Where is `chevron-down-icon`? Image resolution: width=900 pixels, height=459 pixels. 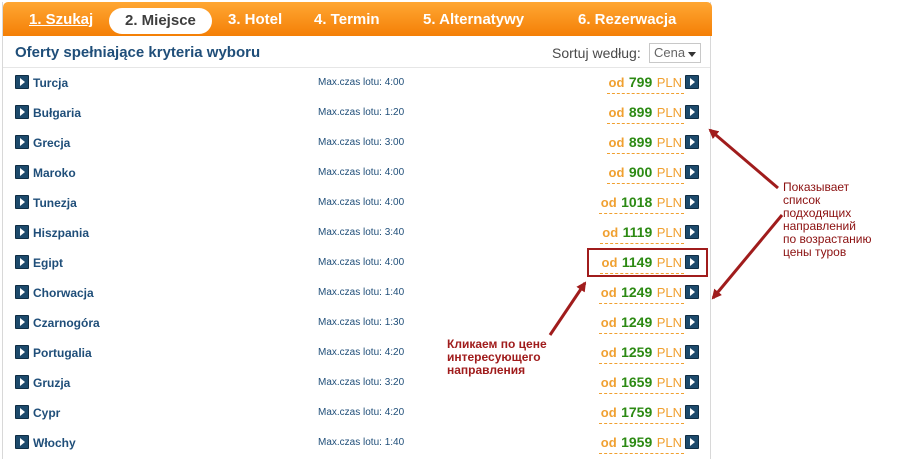
chevron-down-icon is located at coordinates (692, 54).